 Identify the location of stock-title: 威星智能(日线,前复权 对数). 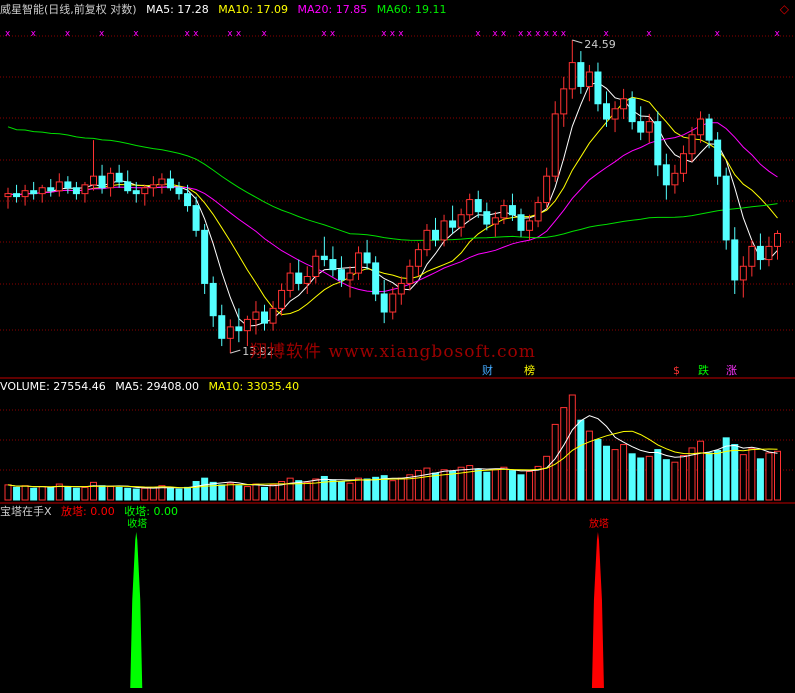
(68, 9).